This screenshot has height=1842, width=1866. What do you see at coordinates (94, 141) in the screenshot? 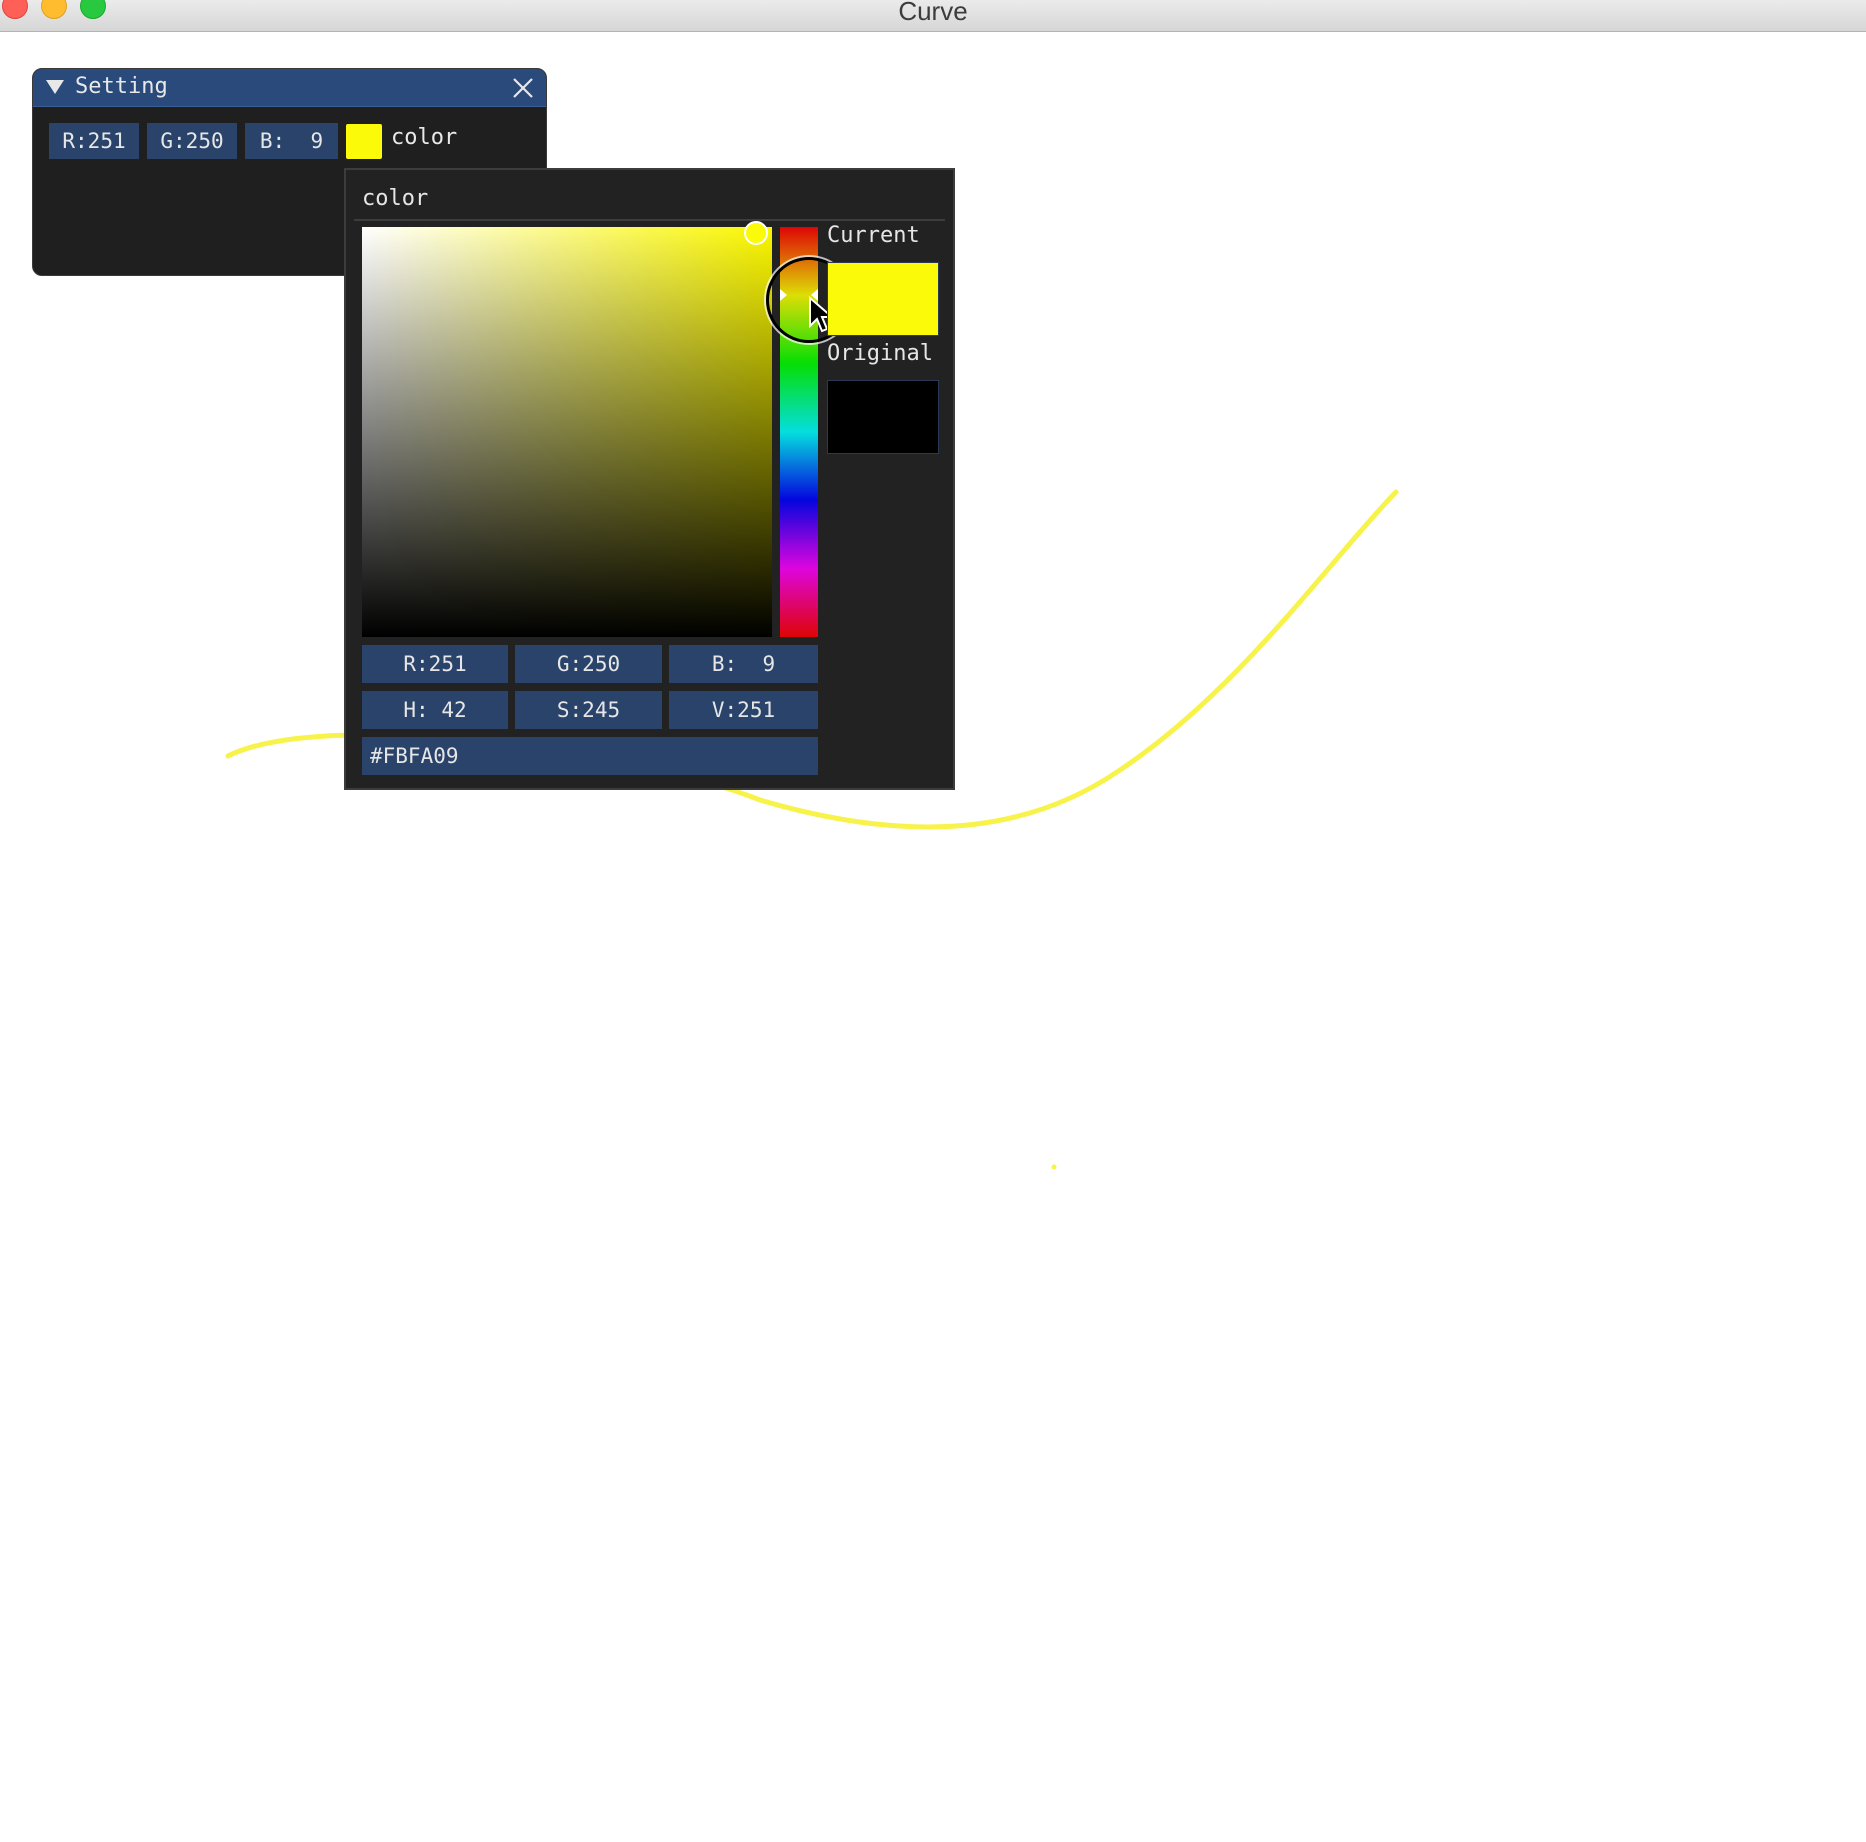
I see `red-field: R:251` at bounding box center [94, 141].